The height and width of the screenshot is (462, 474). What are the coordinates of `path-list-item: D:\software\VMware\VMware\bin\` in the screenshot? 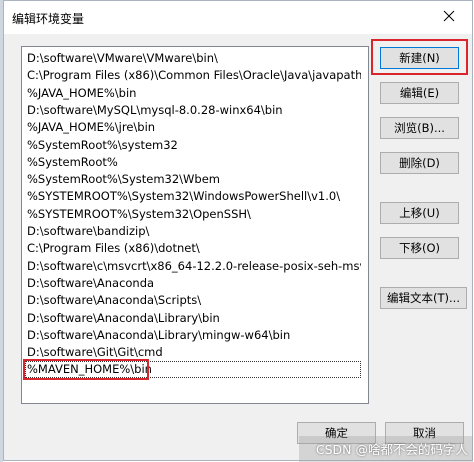 It's located at (193, 58).